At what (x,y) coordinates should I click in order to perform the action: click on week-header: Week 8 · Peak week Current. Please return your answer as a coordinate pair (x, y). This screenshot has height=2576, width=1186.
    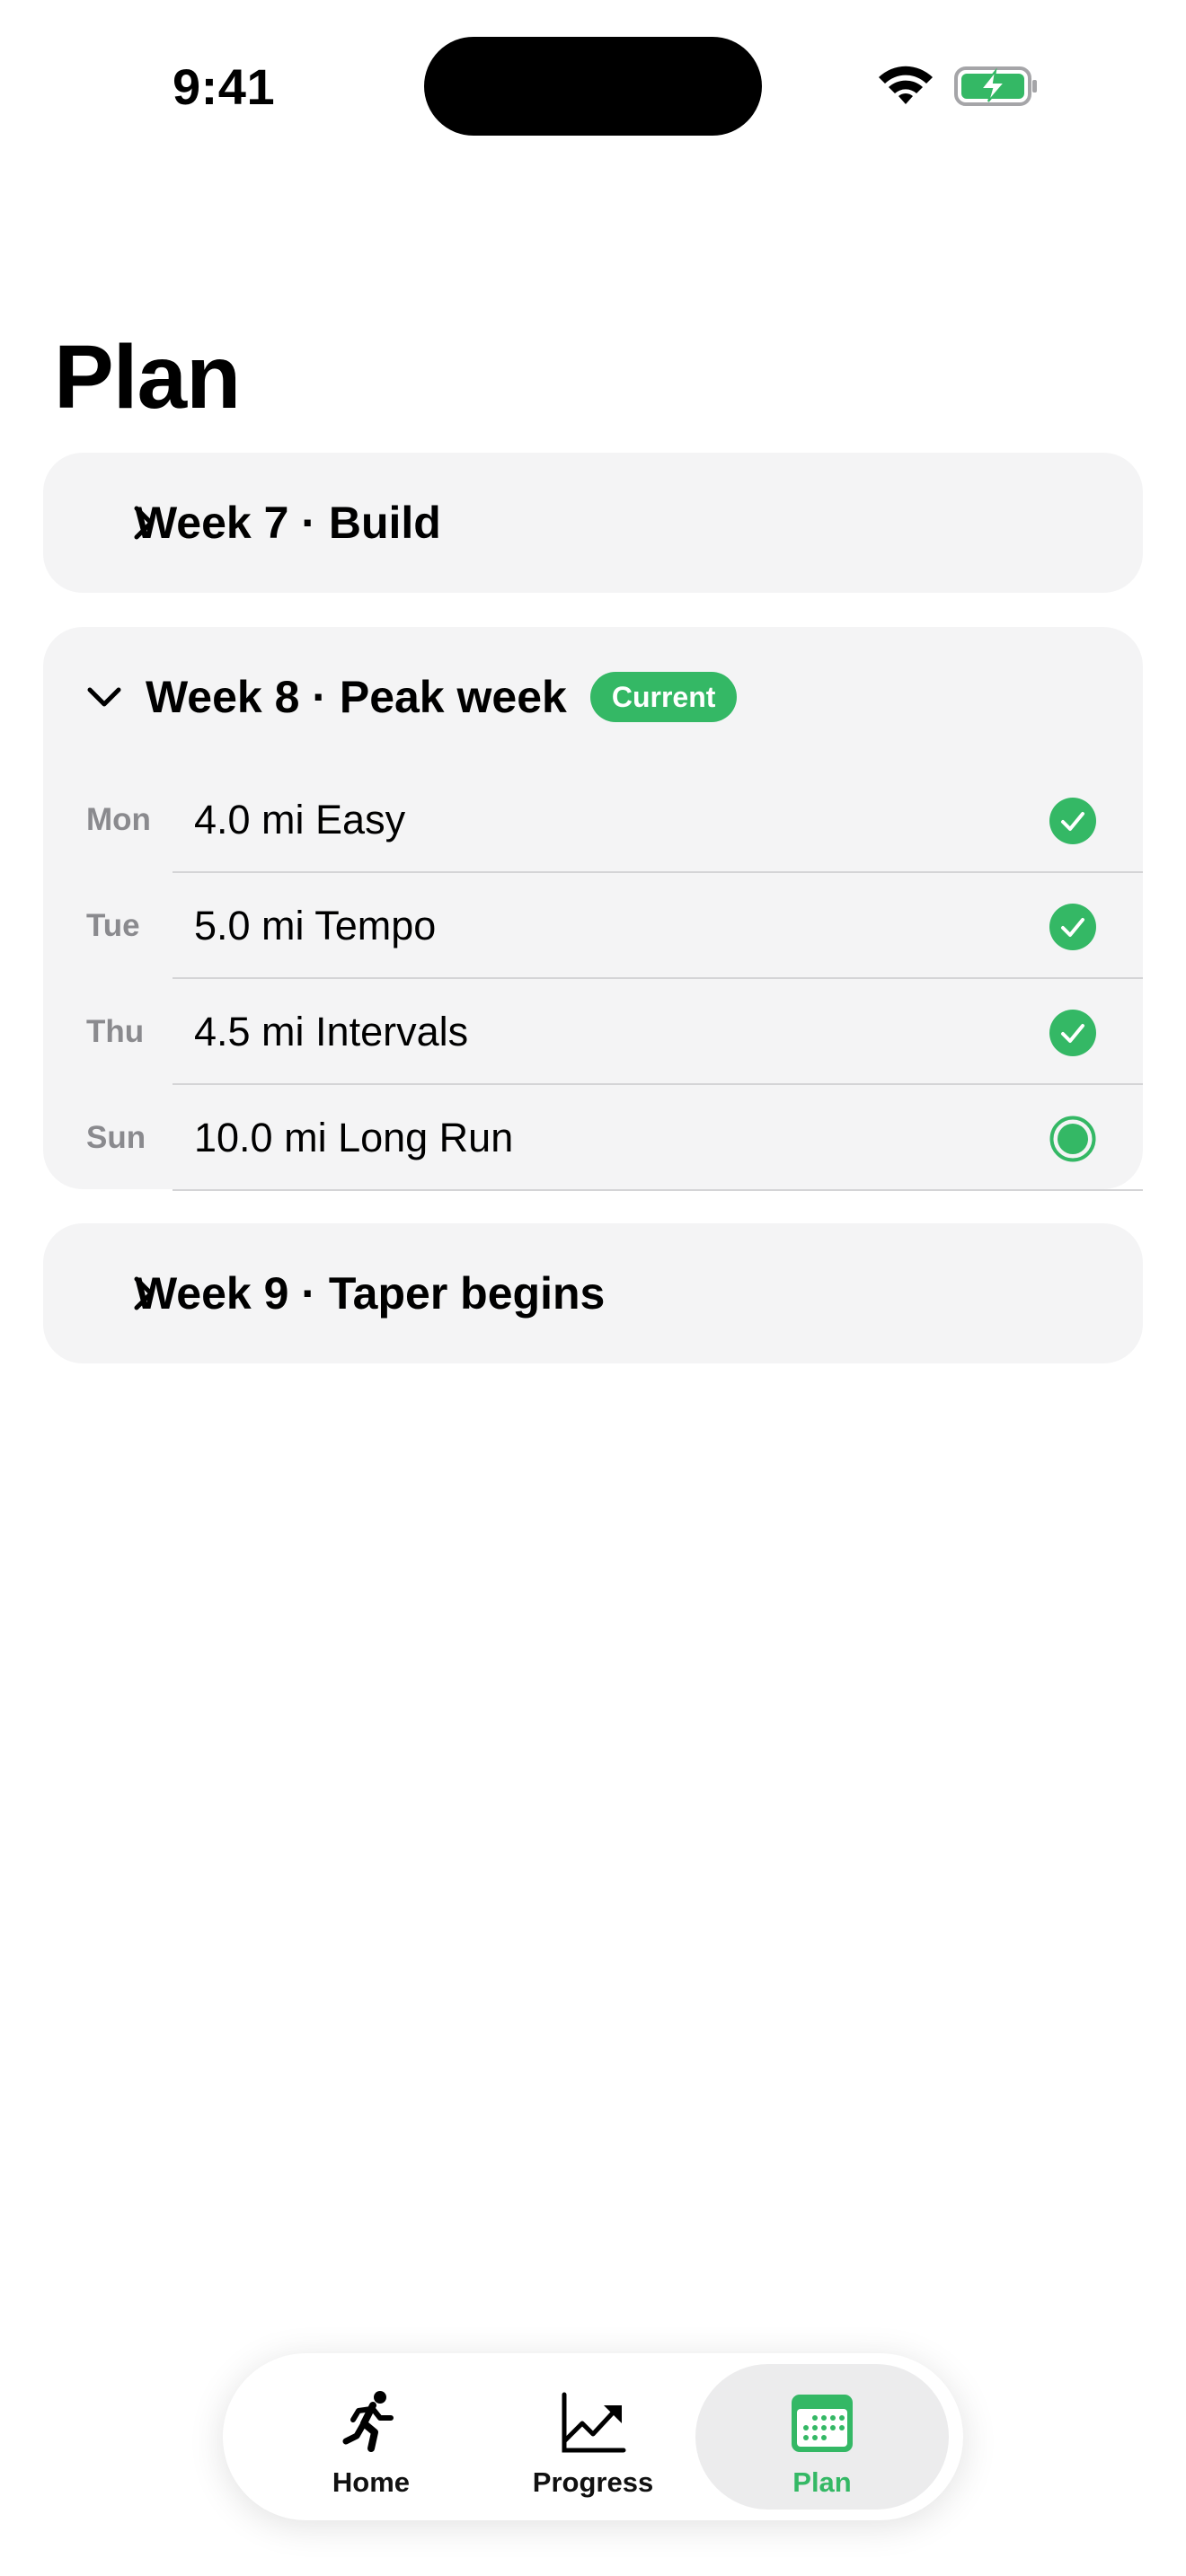
    Looking at the image, I should click on (593, 697).